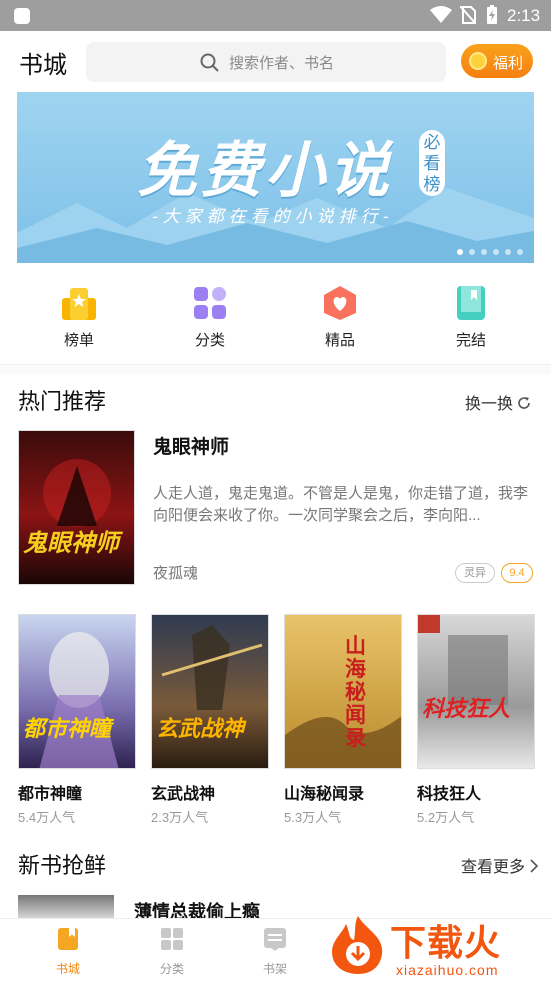 The width and height of the screenshot is (551, 981). What do you see at coordinates (273, 216) in the screenshot?
I see `banner-subtitle: -大家都在看的小说排行-` at bounding box center [273, 216].